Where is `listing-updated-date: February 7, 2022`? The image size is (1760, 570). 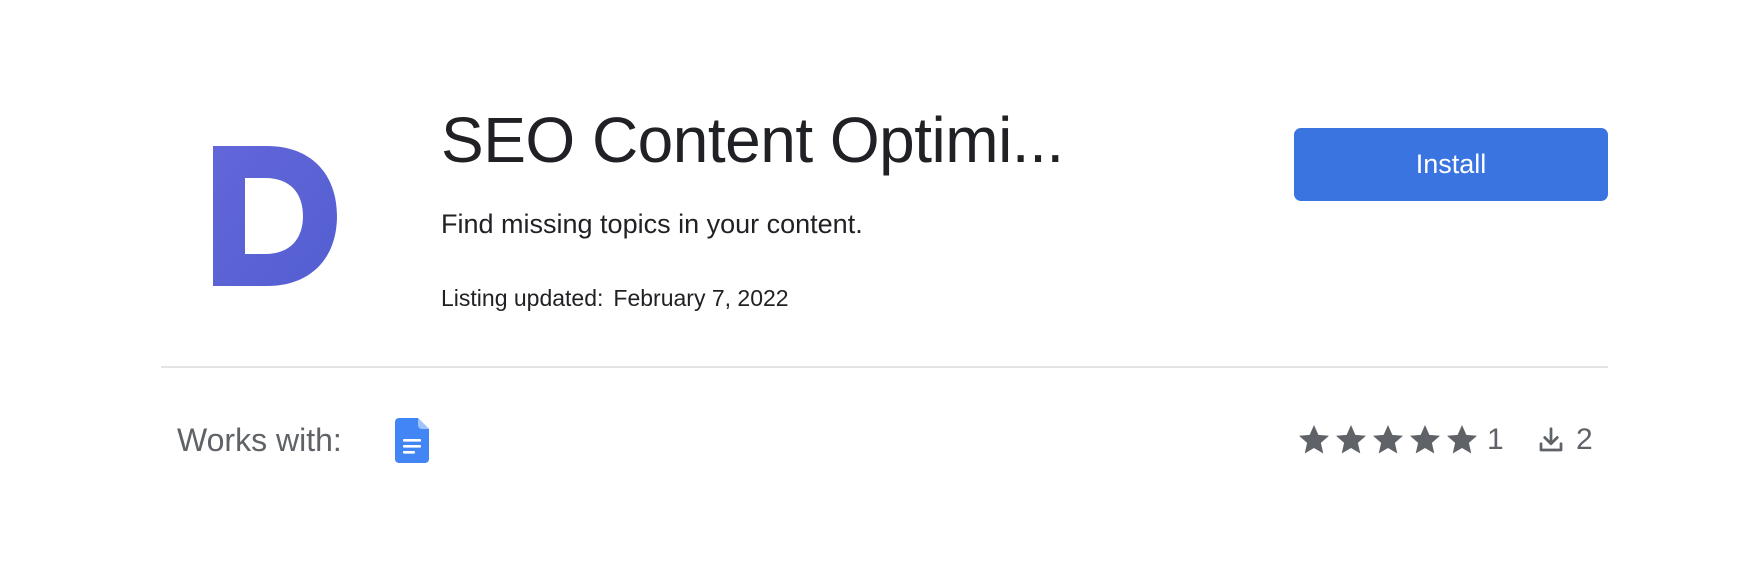
listing-updated-date: February 7, 2022 is located at coordinates (701, 298).